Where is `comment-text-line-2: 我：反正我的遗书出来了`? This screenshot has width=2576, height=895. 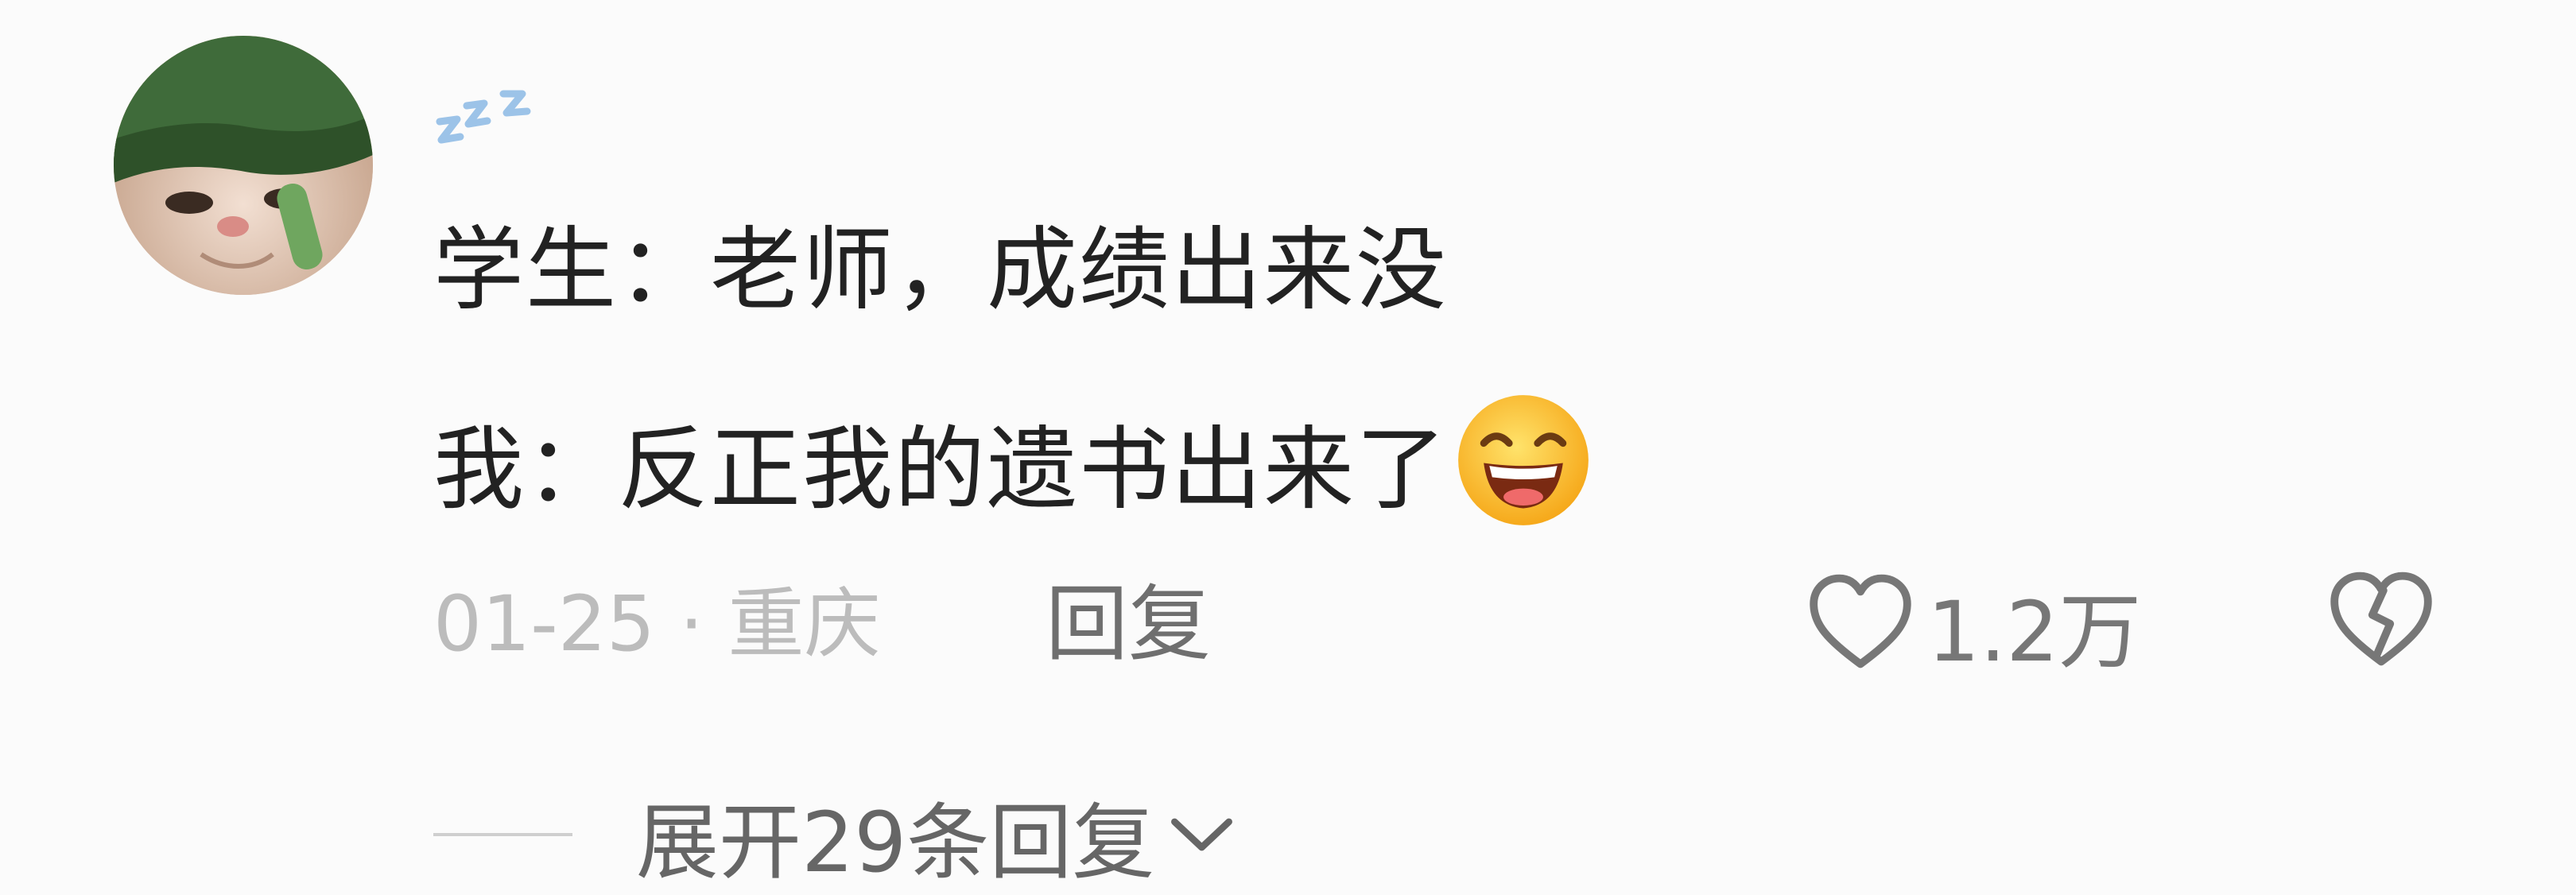 comment-text-line-2: 我：反正我的遗书出来了 is located at coordinates (1013, 460).